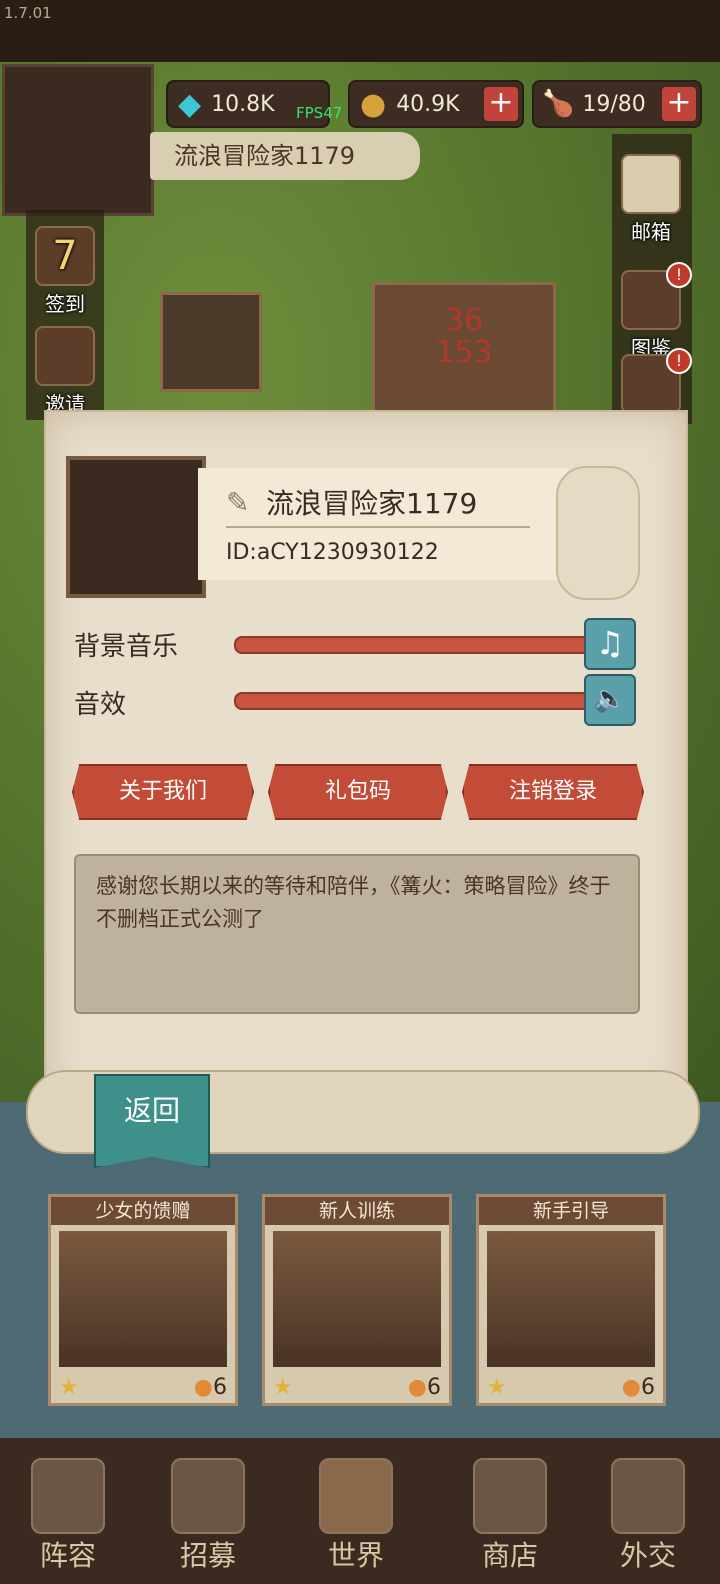  Describe the element at coordinates (358, 792) in the screenshot. I see `gift-code-button: 礼包码` at that location.